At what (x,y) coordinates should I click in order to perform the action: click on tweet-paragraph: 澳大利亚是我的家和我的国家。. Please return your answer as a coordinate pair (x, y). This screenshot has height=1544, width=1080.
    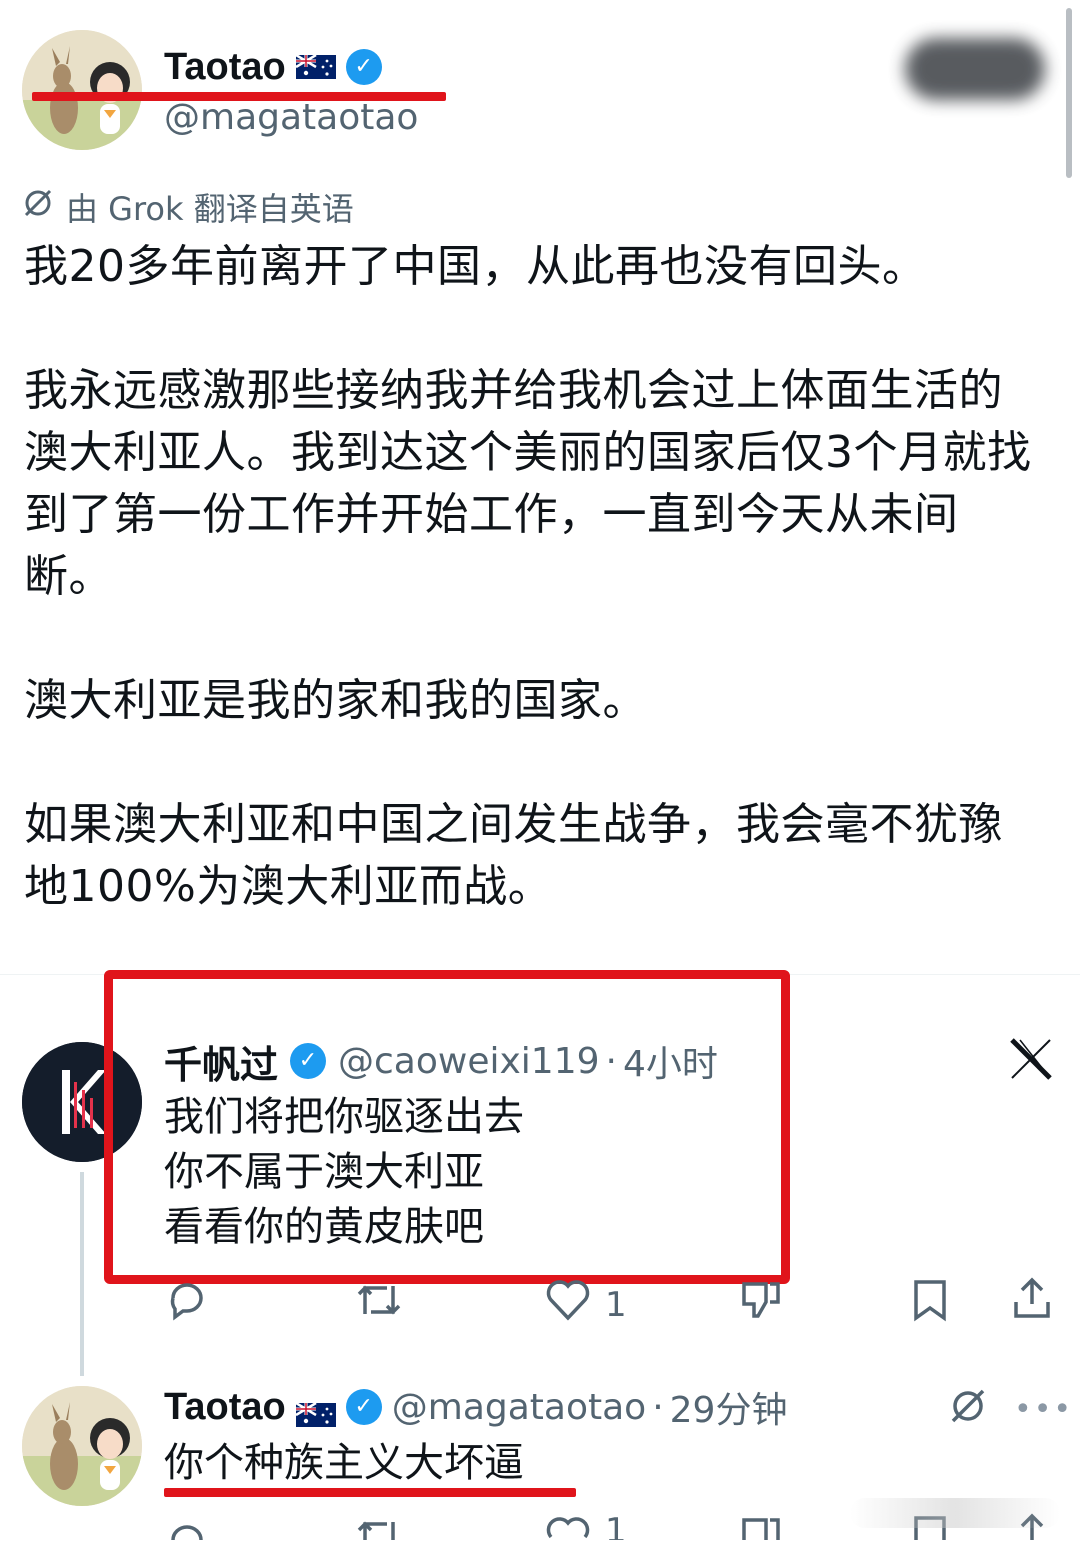
    Looking at the image, I should click on (335, 700).